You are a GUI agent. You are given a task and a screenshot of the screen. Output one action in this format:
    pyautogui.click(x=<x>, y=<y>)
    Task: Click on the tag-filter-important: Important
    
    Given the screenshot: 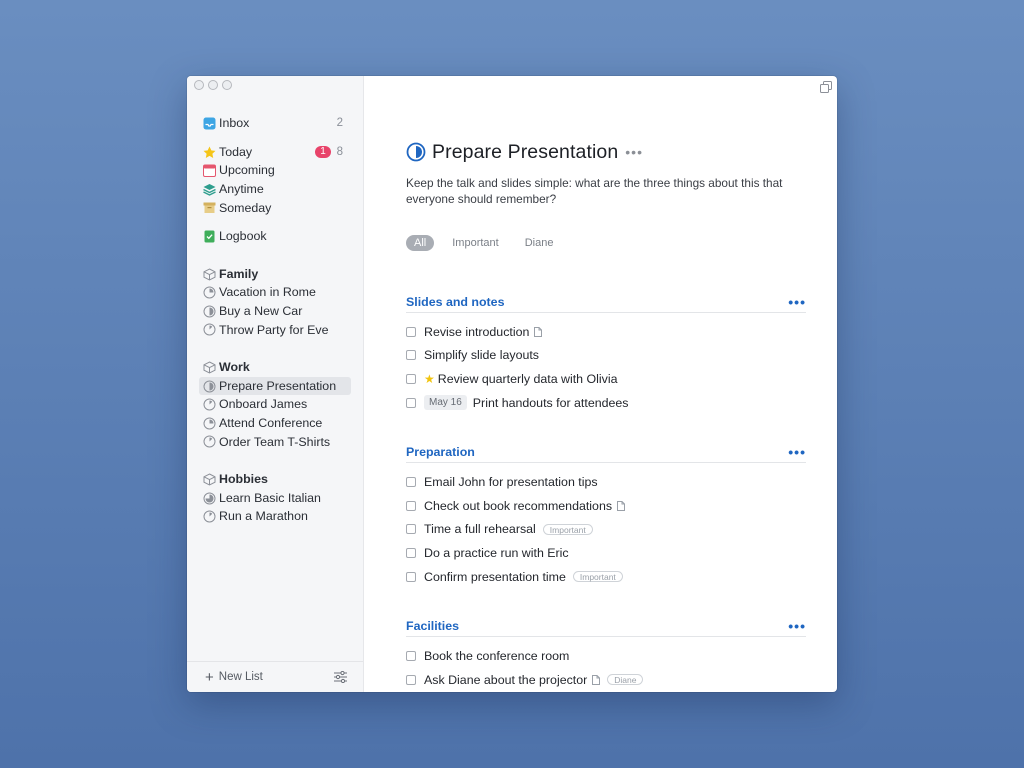 What is the action you would take?
    pyautogui.click(x=475, y=243)
    